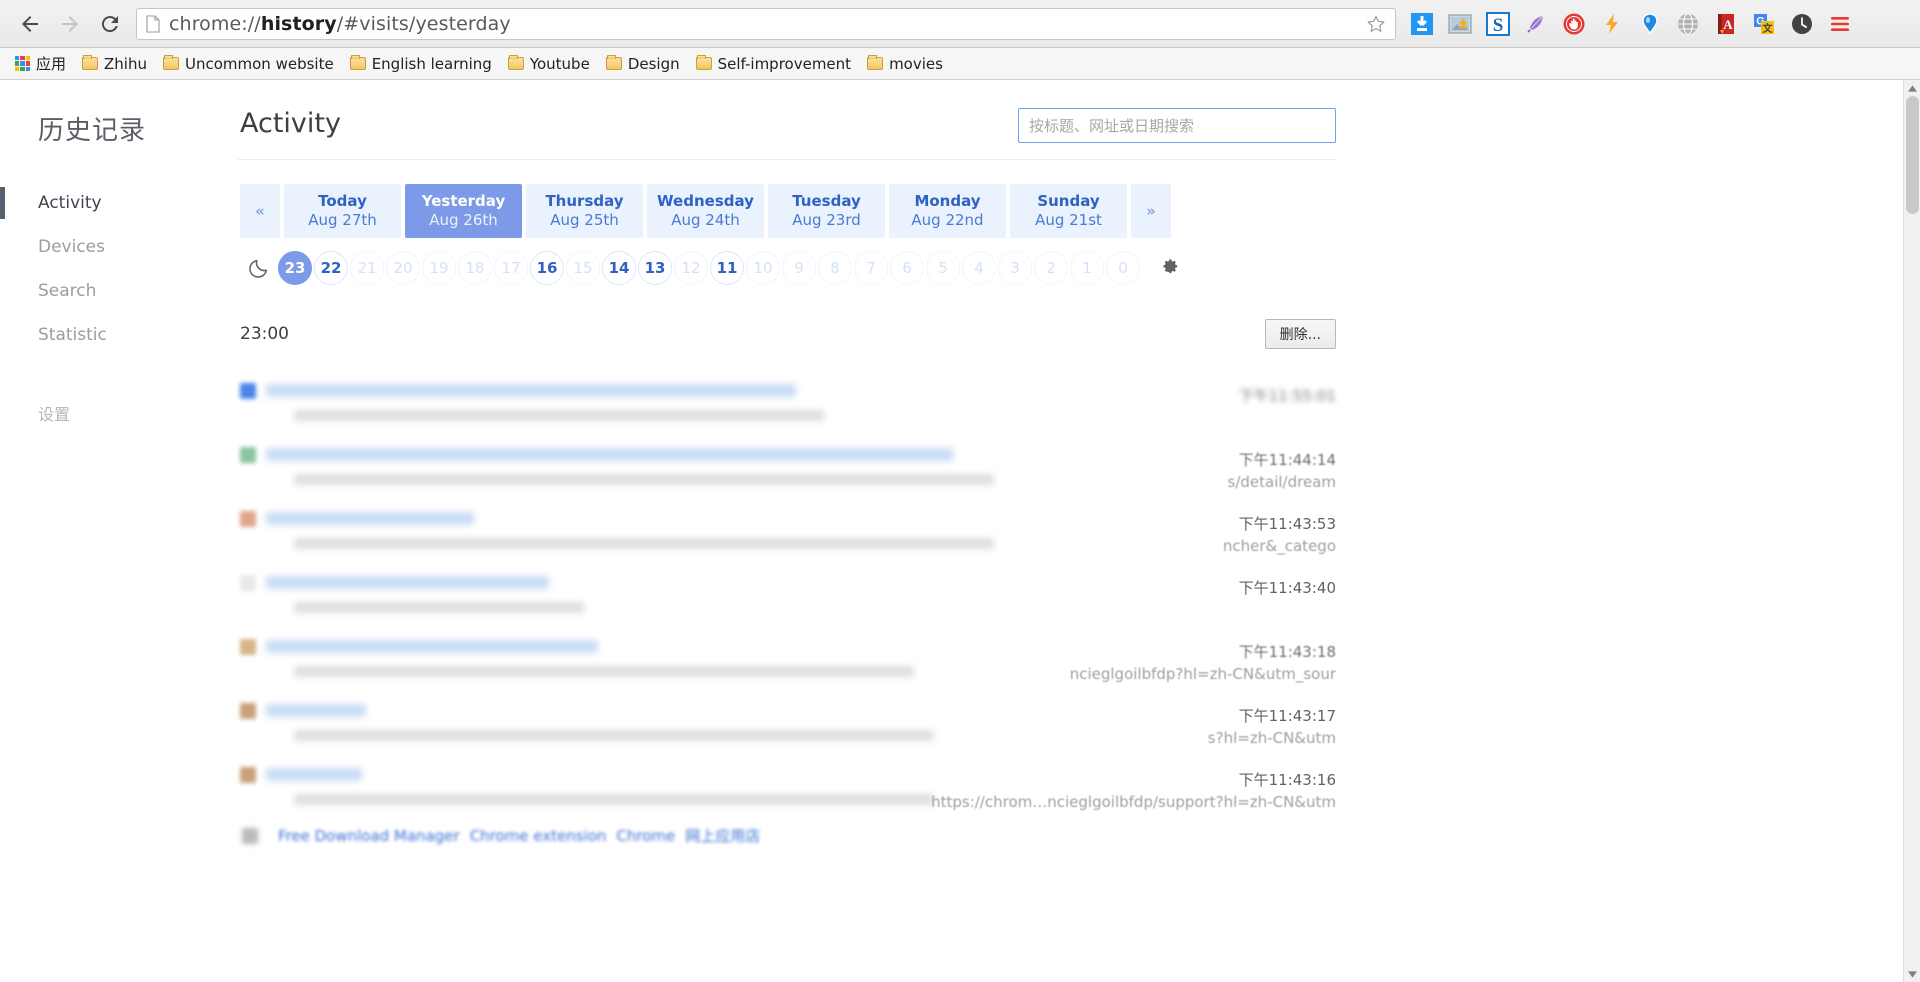 The image size is (1920, 982). Describe the element at coordinates (1202, 674) in the screenshot. I see `history-entry-url-text: ncieglgoilbfdp?hl=zh-CN&utm_sour` at that location.